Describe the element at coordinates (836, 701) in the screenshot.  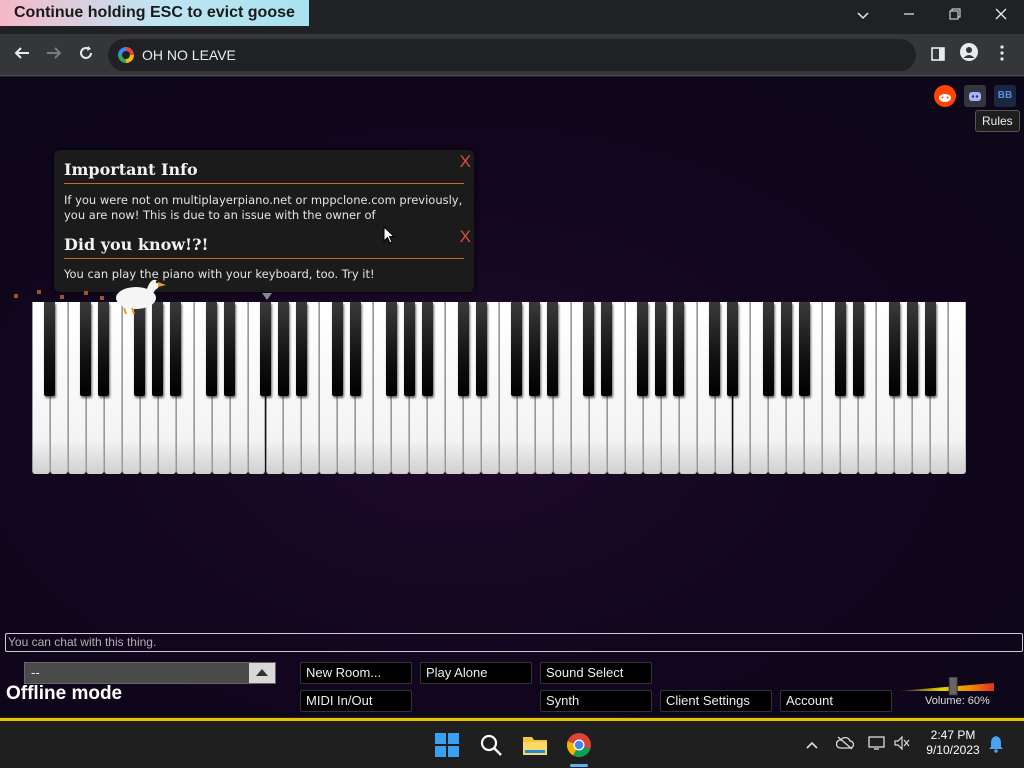
I see `account-button: Account` at that location.